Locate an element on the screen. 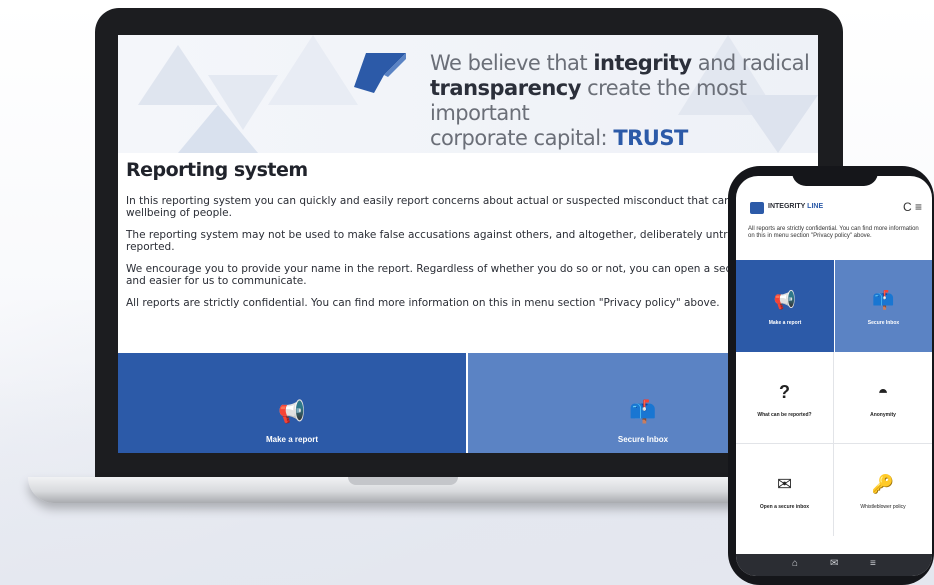 Image resolution: width=934 pixels, height=585 pixels. key-icon: 🔑 is located at coordinates (883, 484).